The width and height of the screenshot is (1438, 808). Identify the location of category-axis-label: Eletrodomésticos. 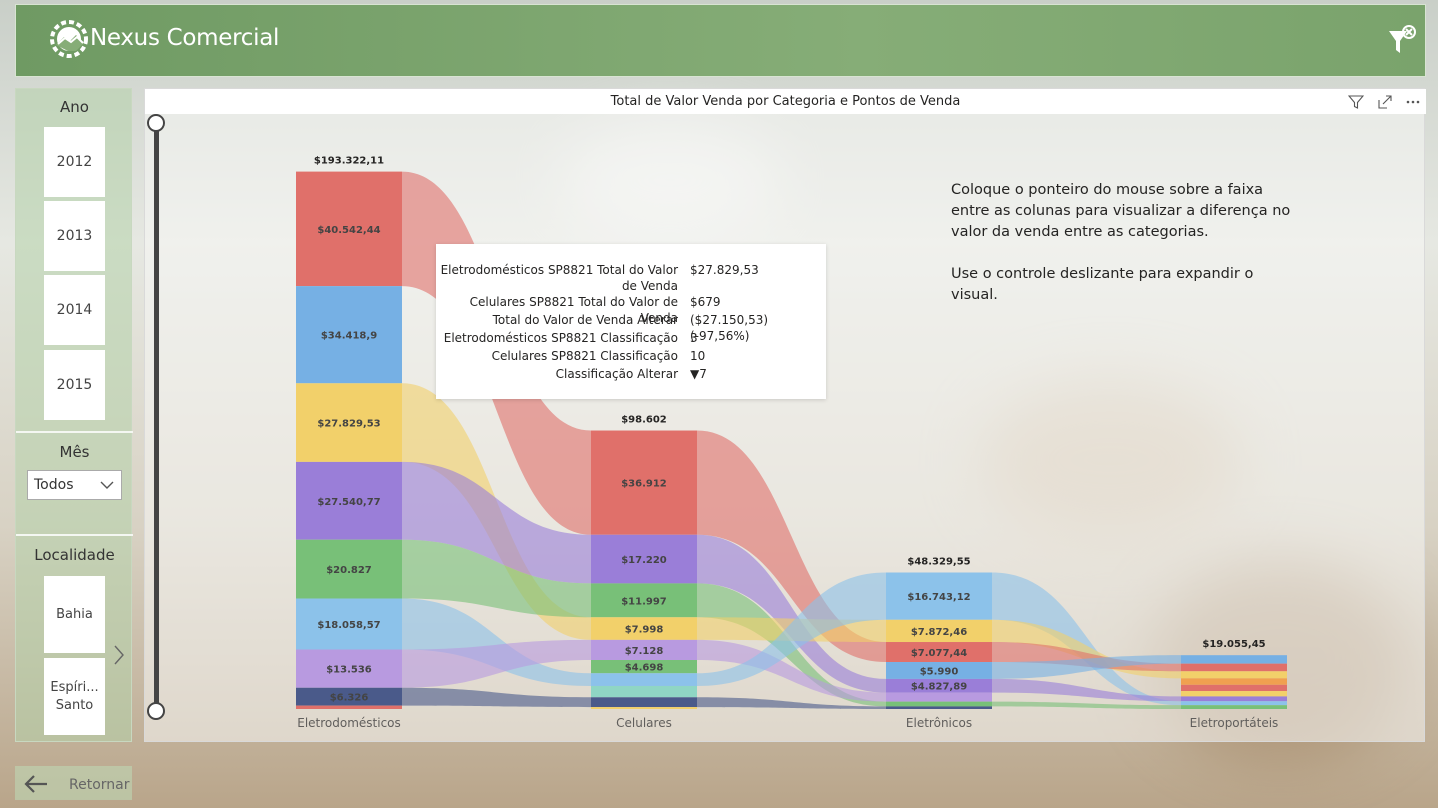
(349, 723).